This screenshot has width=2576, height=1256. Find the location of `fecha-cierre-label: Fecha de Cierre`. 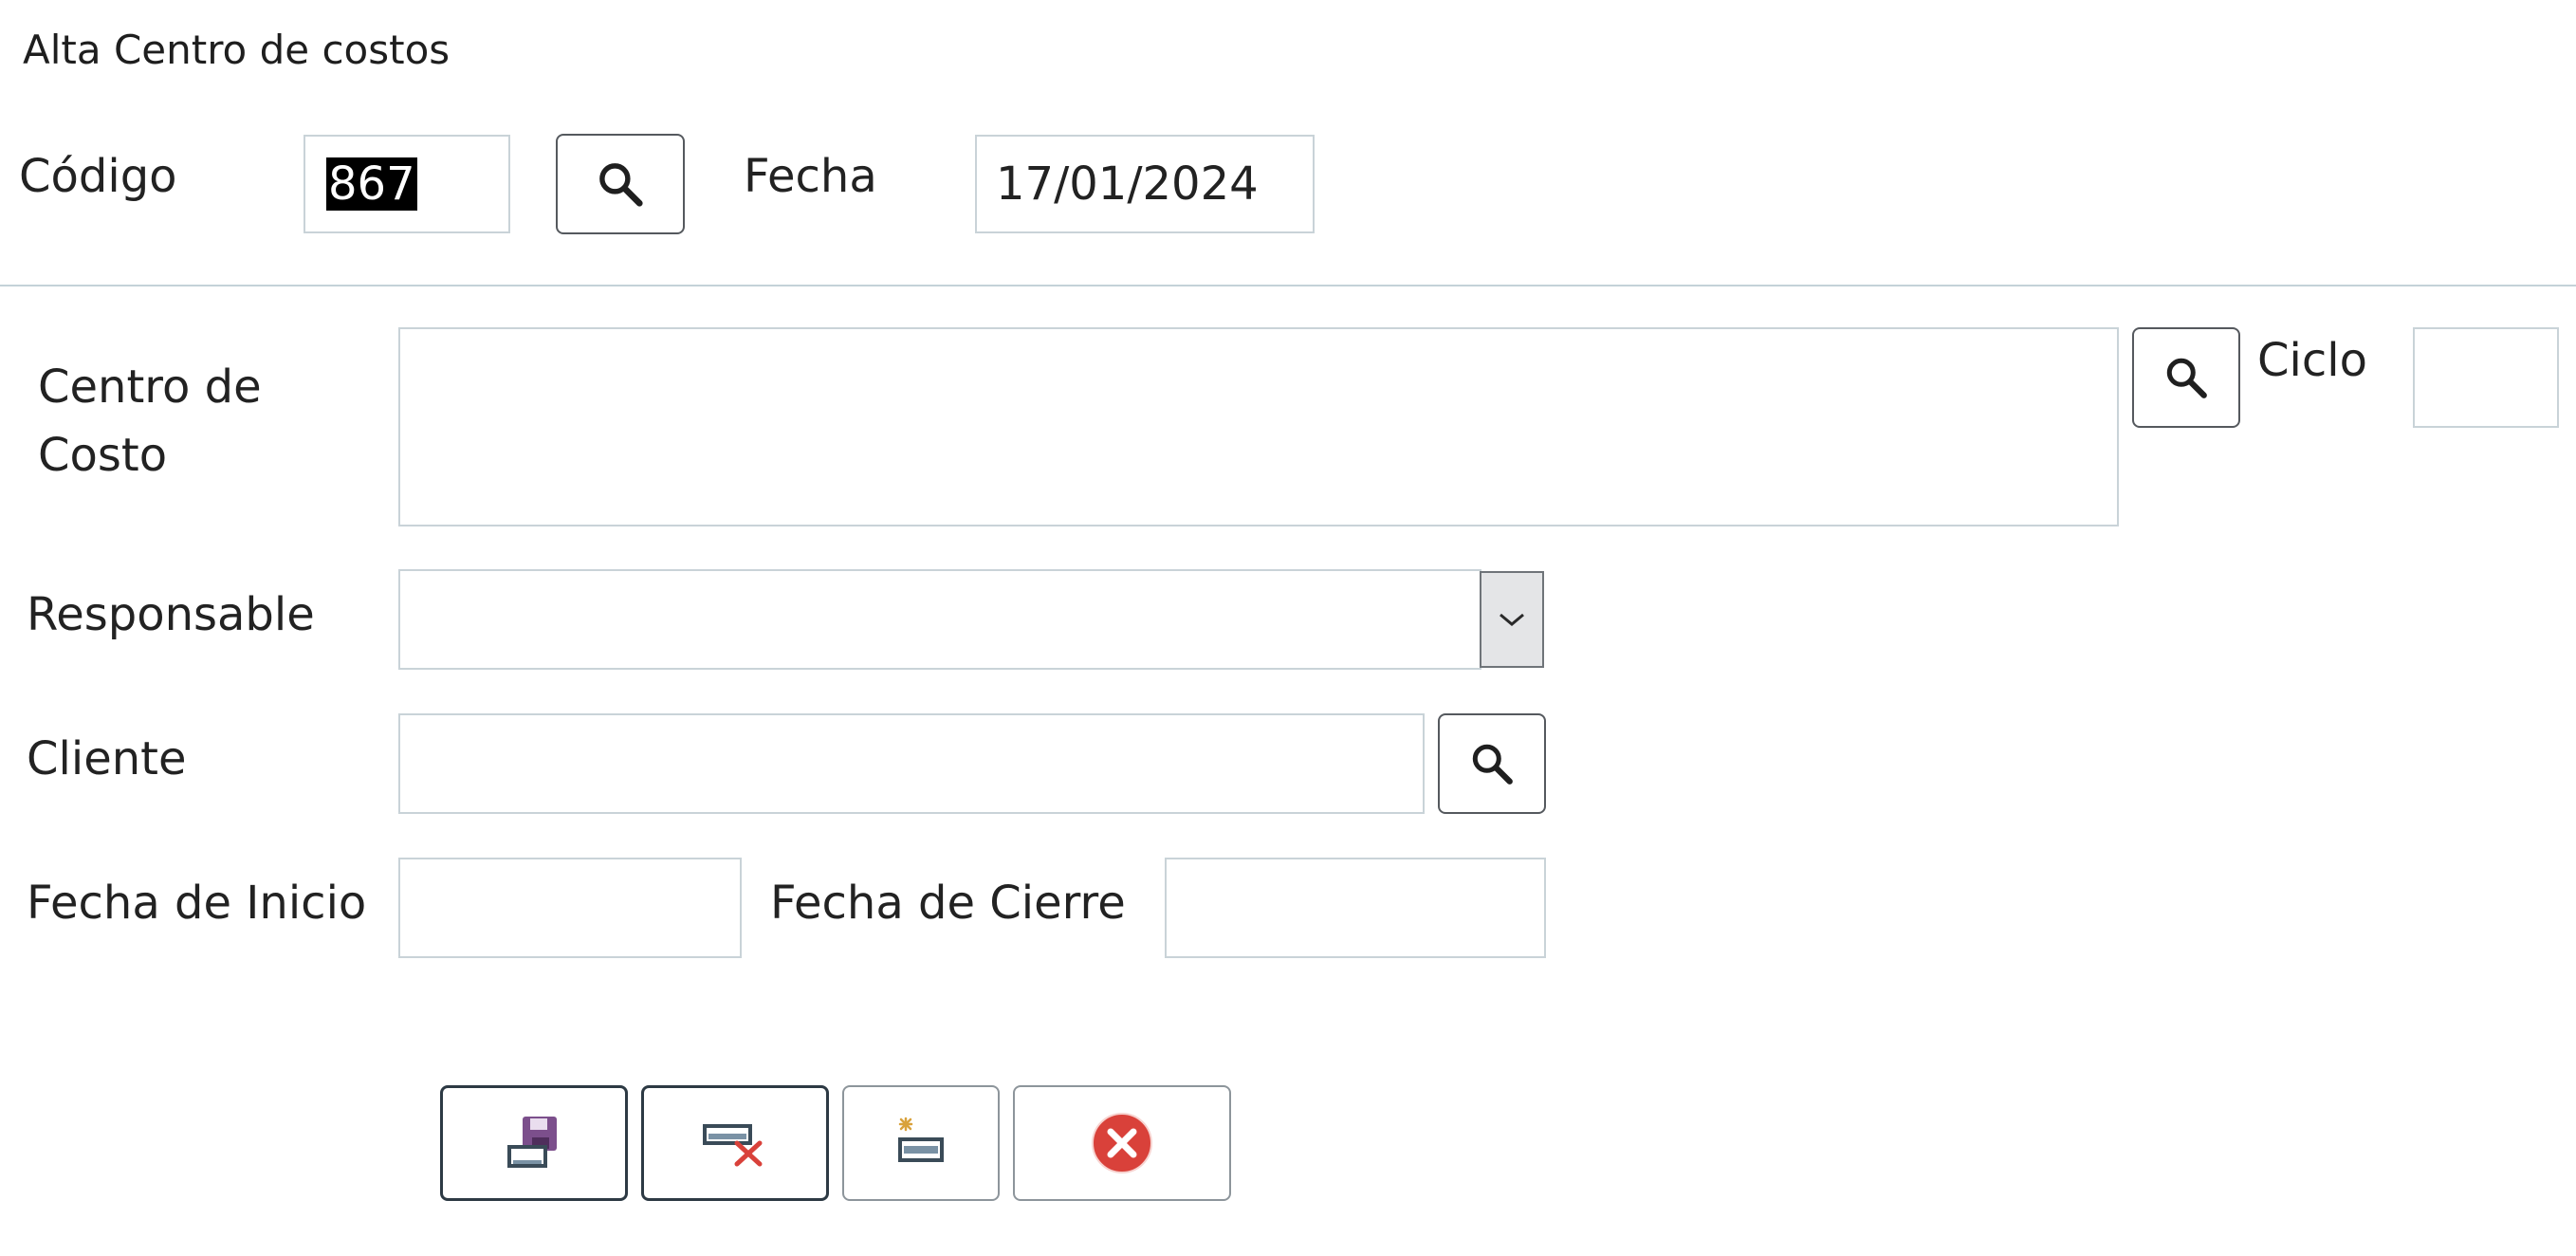

fecha-cierre-label: Fecha de Cierre is located at coordinates (948, 904).